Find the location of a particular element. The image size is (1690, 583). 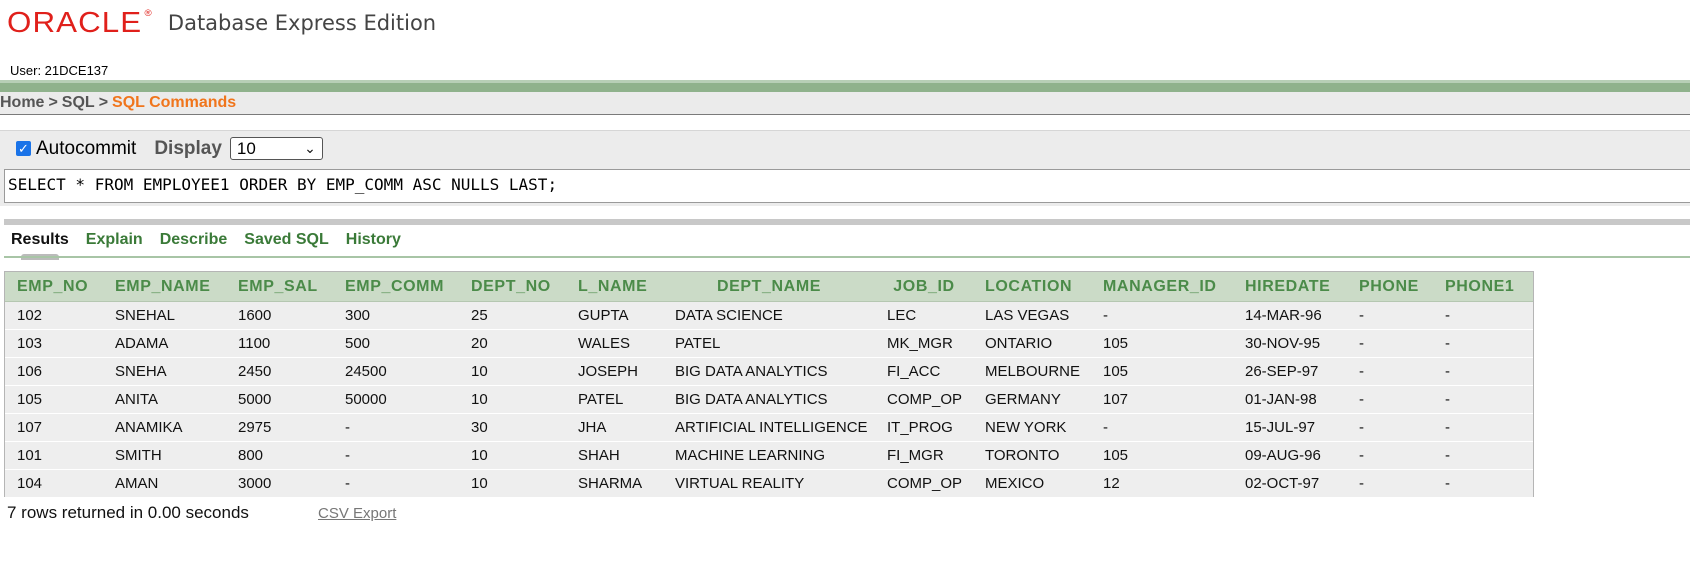

product-name: Database Express Edition is located at coordinates (302, 22).